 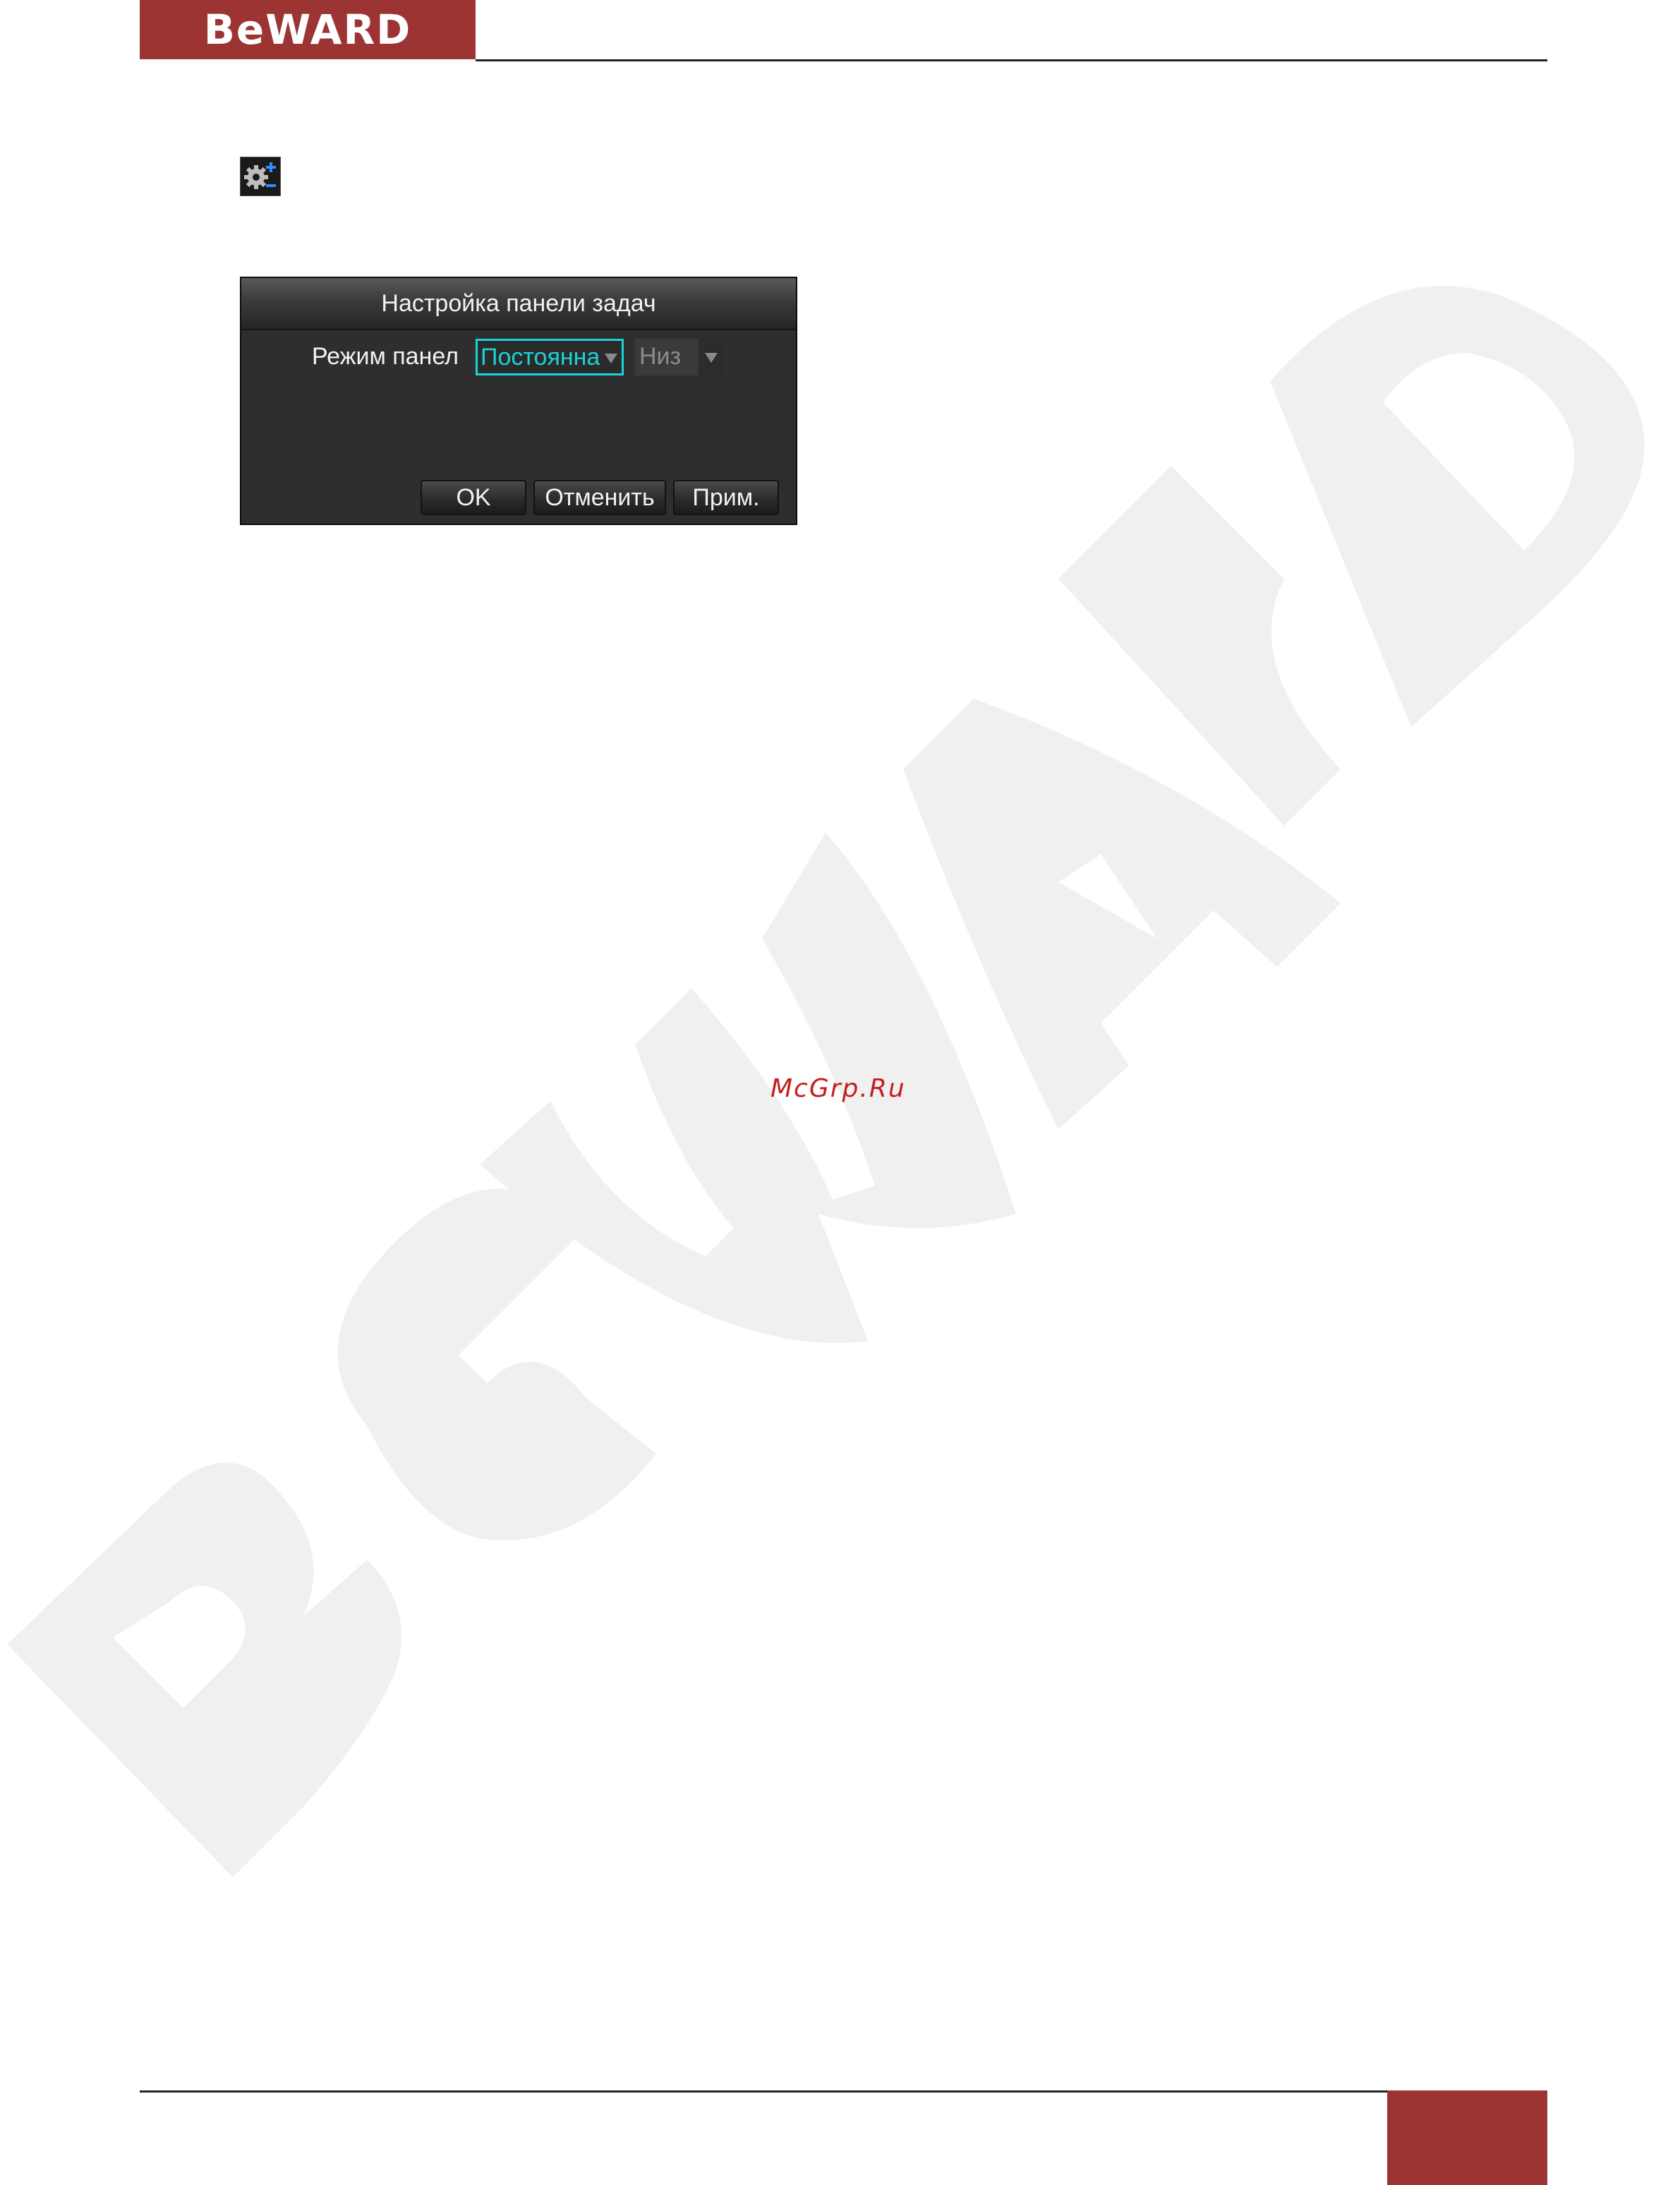 I want to click on beward-logo: BeWARD, so click(x=308, y=29).